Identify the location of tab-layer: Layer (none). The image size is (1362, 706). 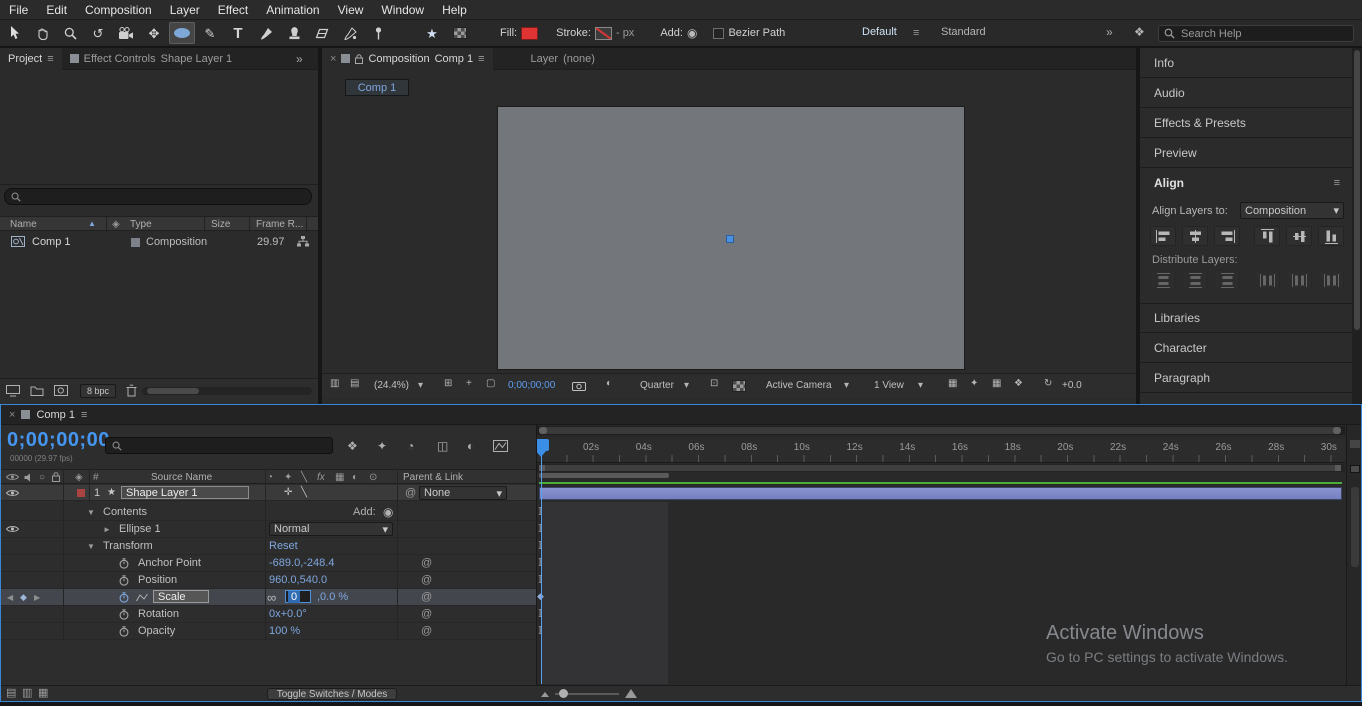
(563, 59).